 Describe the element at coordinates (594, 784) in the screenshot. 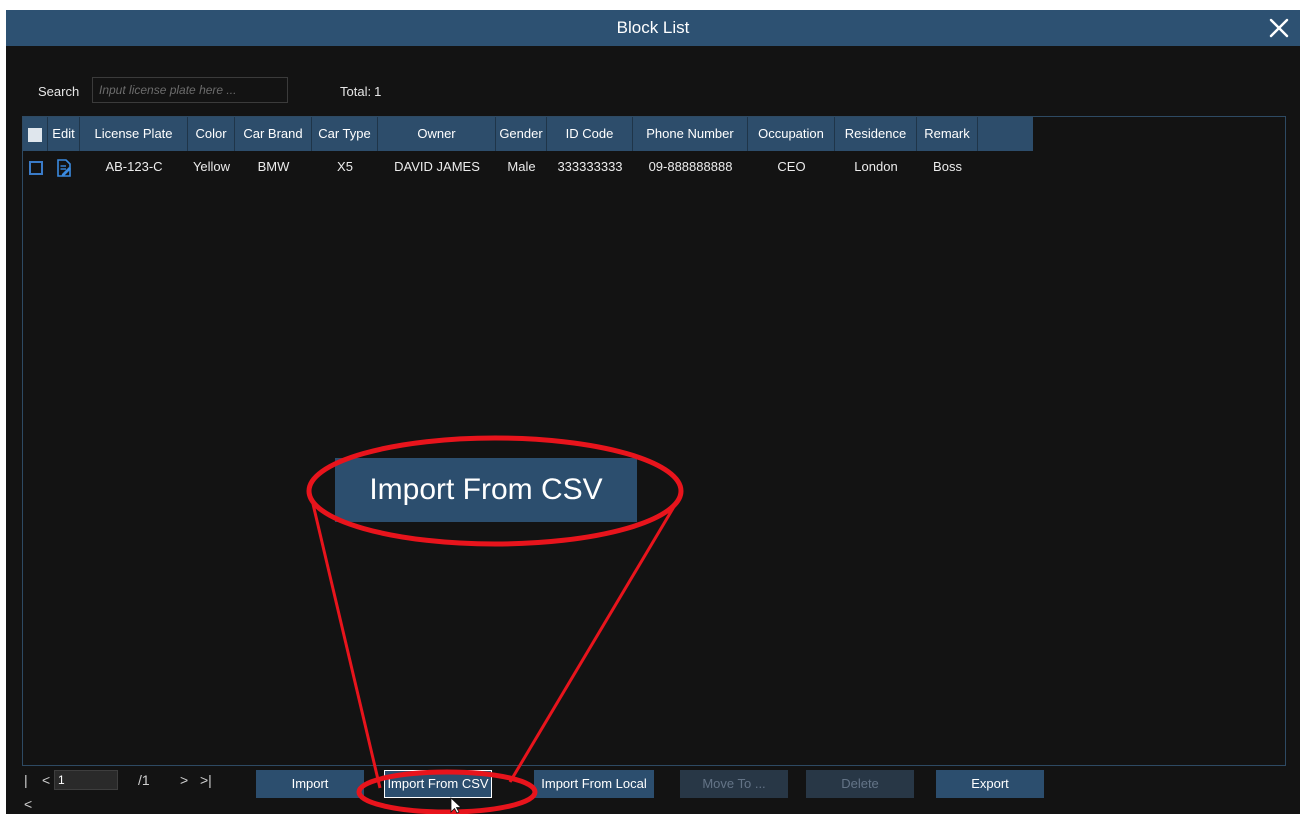

I see `import-from-local-button: Import From Local` at that location.